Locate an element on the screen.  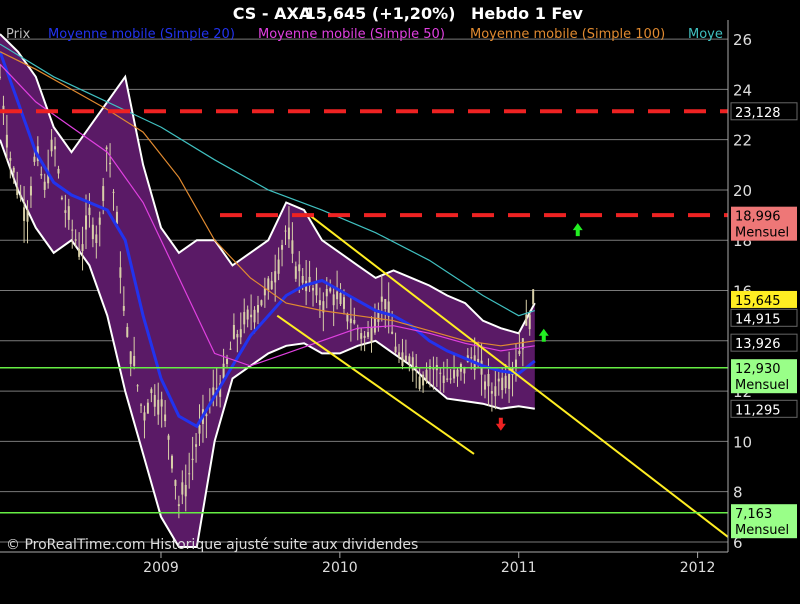
x-tick-label: 2012 is located at coordinates (698, 568).